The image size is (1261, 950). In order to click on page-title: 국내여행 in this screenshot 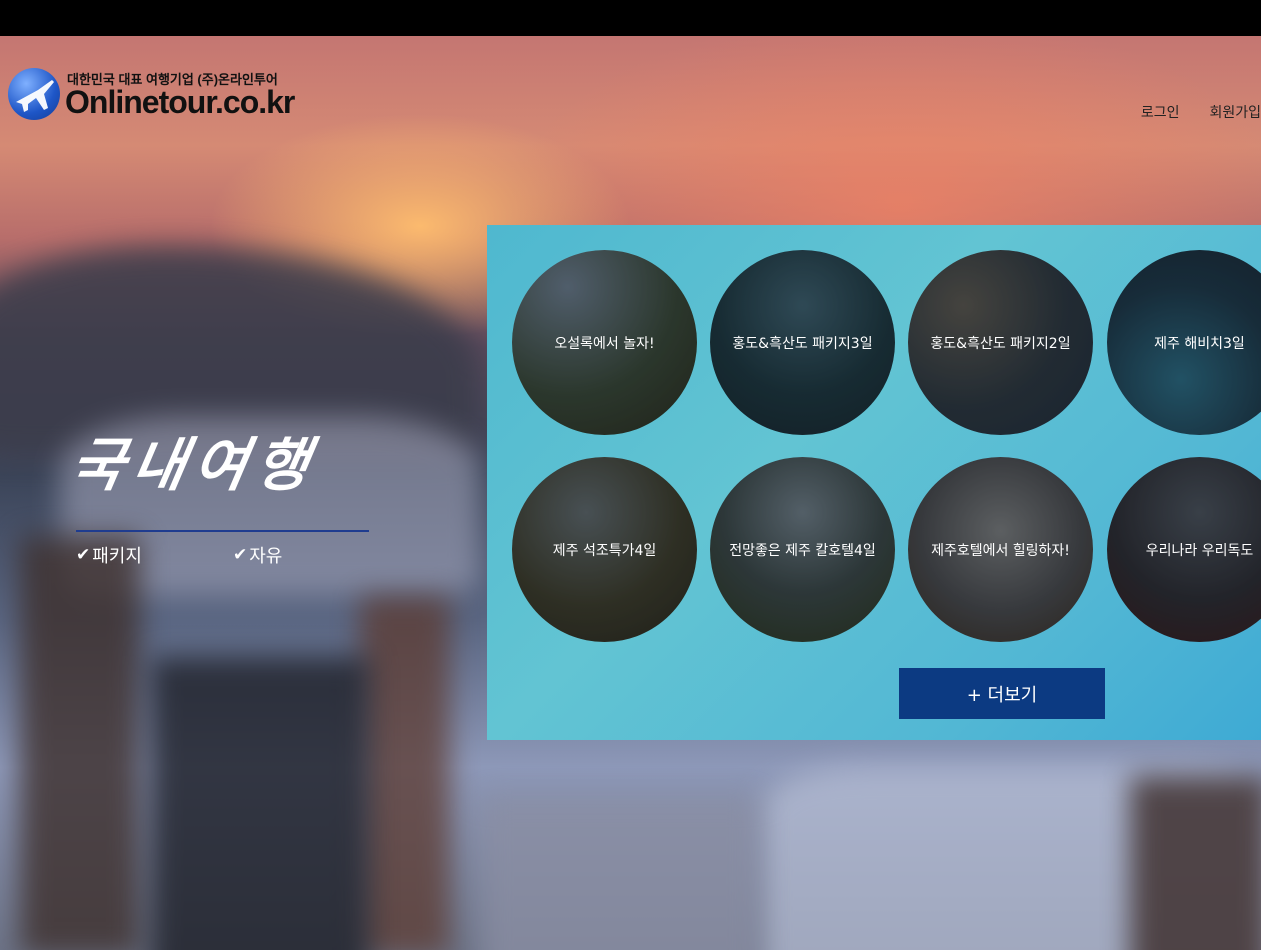, I will do `click(194, 465)`.